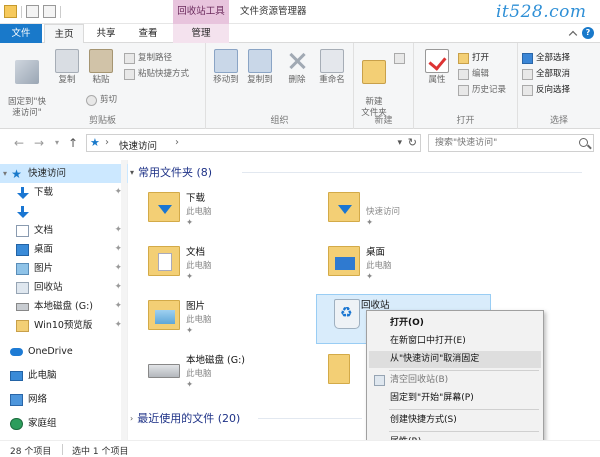  I want to click on tab-manage: 管理, so click(201, 33).